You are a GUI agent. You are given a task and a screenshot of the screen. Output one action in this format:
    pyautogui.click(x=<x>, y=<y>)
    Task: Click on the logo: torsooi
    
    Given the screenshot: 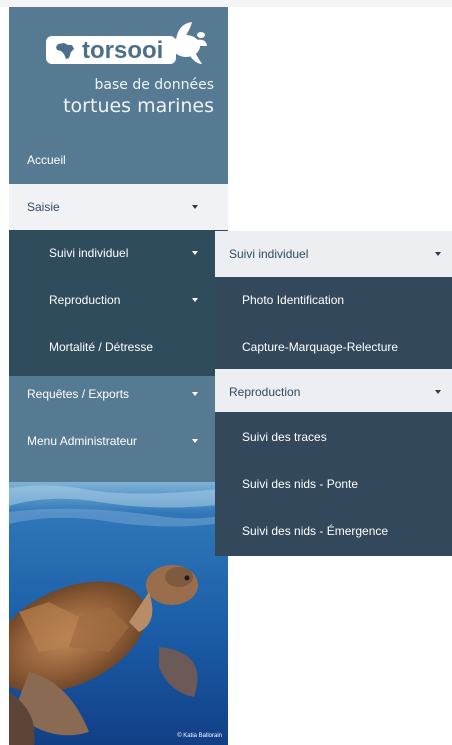 What is the action you would take?
    pyautogui.click(x=126, y=46)
    